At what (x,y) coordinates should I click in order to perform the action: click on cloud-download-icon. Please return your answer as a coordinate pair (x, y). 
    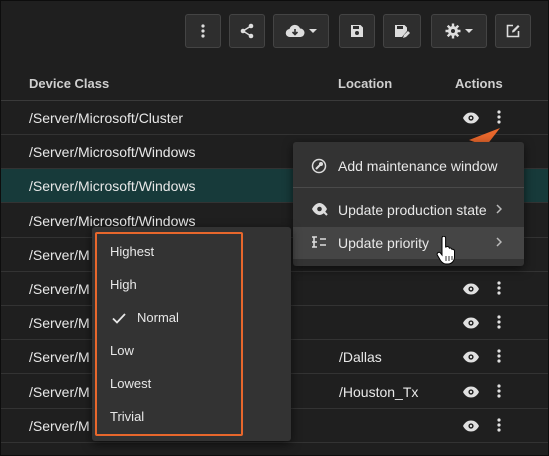
    Looking at the image, I should click on (295, 31).